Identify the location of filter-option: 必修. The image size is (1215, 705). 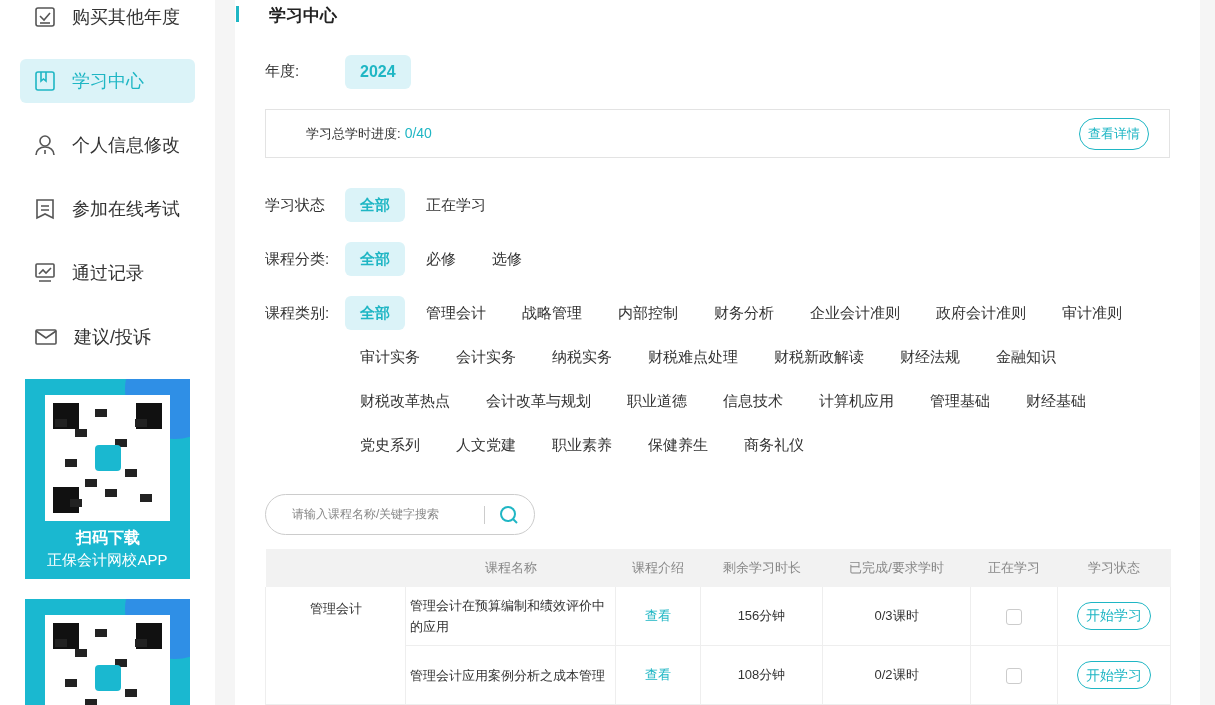
(441, 259).